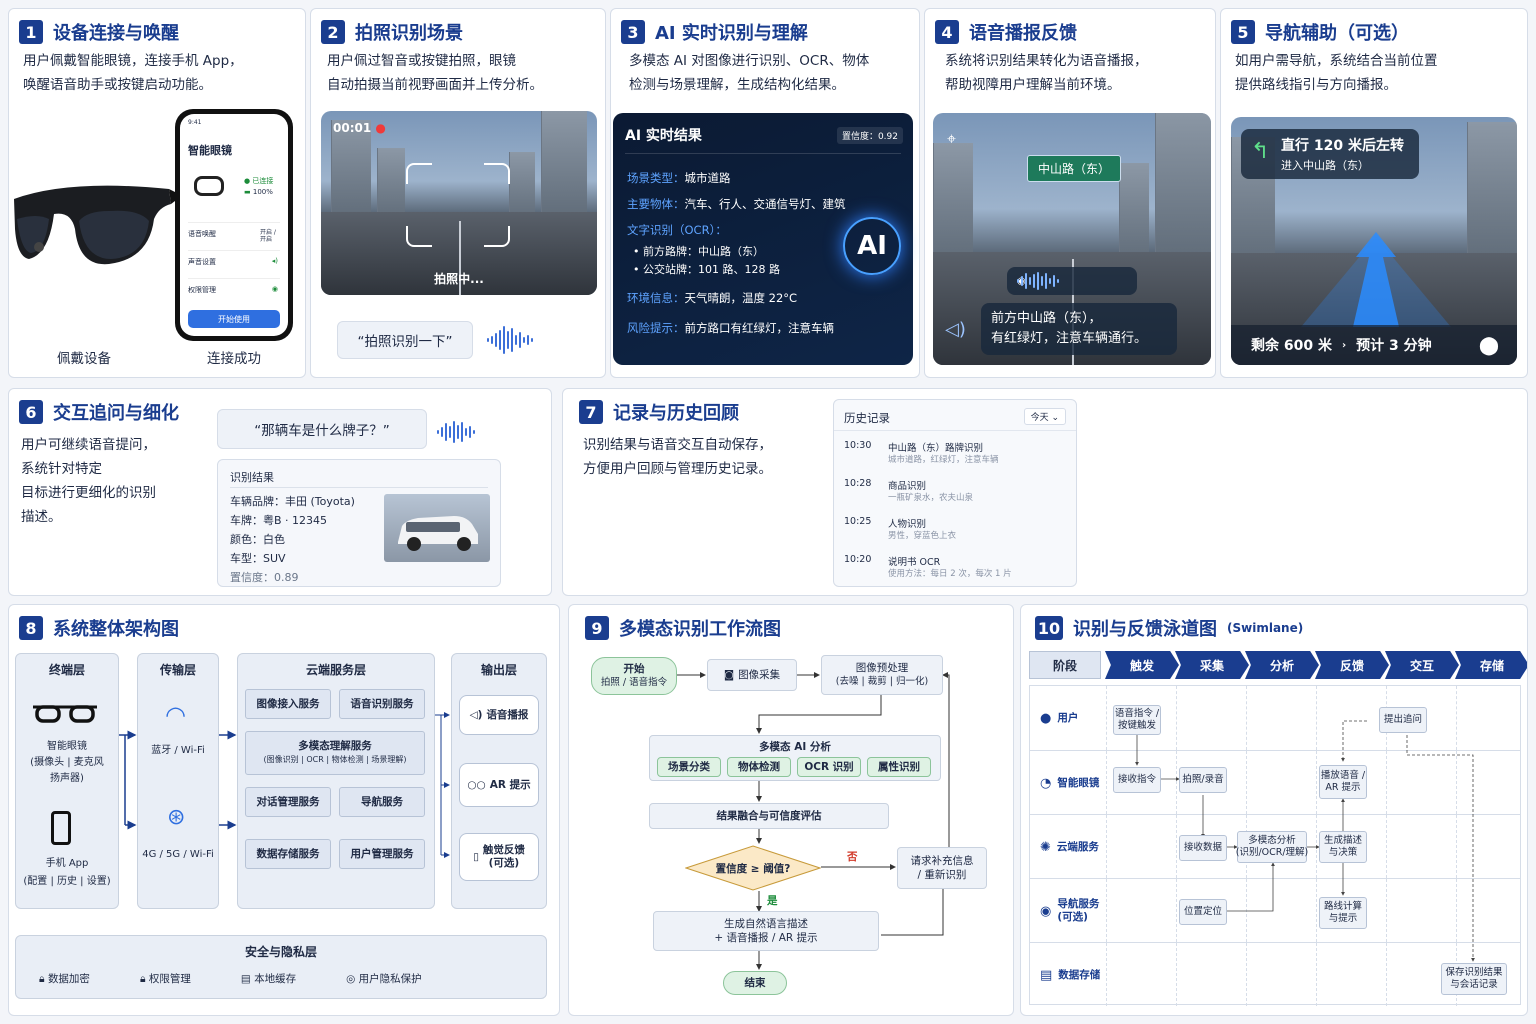 The width and height of the screenshot is (1536, 1024). I want to click on date-filter-dropdown: 今天 ⌄, so click(1044, 416).